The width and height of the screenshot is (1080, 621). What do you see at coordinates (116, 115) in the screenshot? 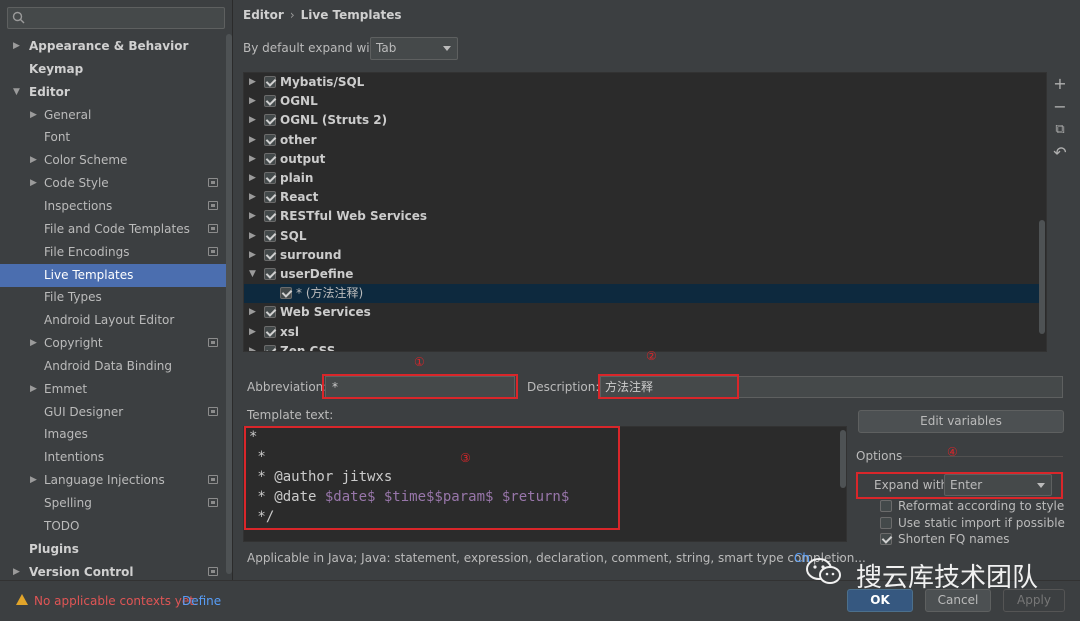
I see `sidebar-item: ▶ General` at bounding box center [116, 115].